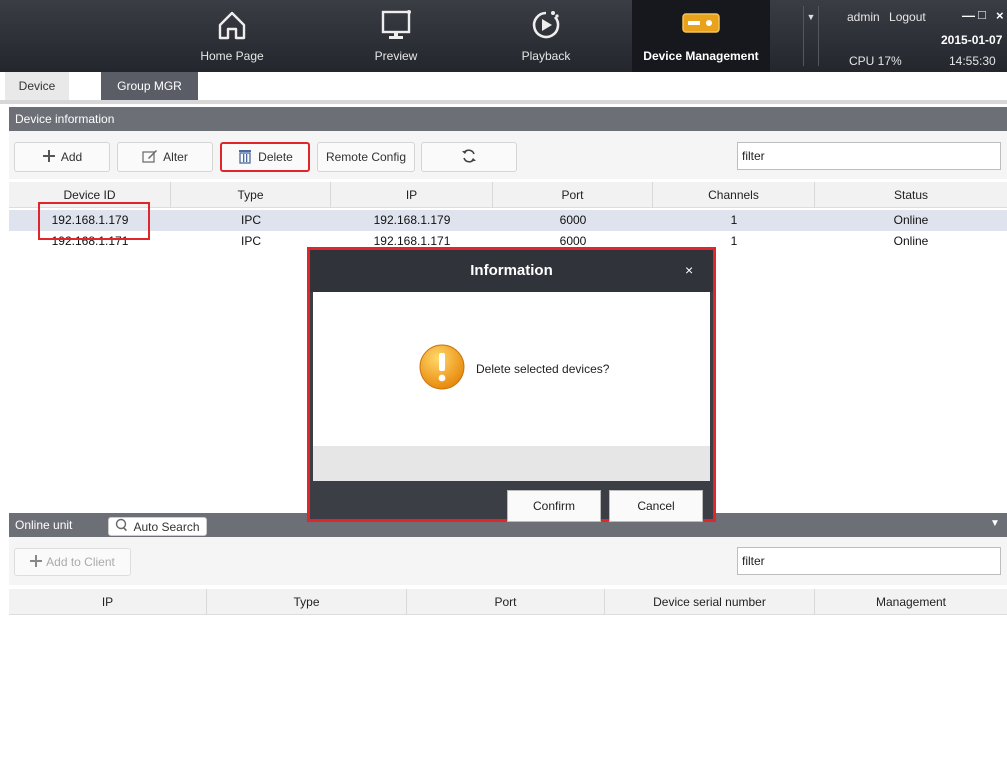  Describe the element at coordinates (701, 56) in the screenshot. I see `nav-device-management-label: Device Management` at that location.